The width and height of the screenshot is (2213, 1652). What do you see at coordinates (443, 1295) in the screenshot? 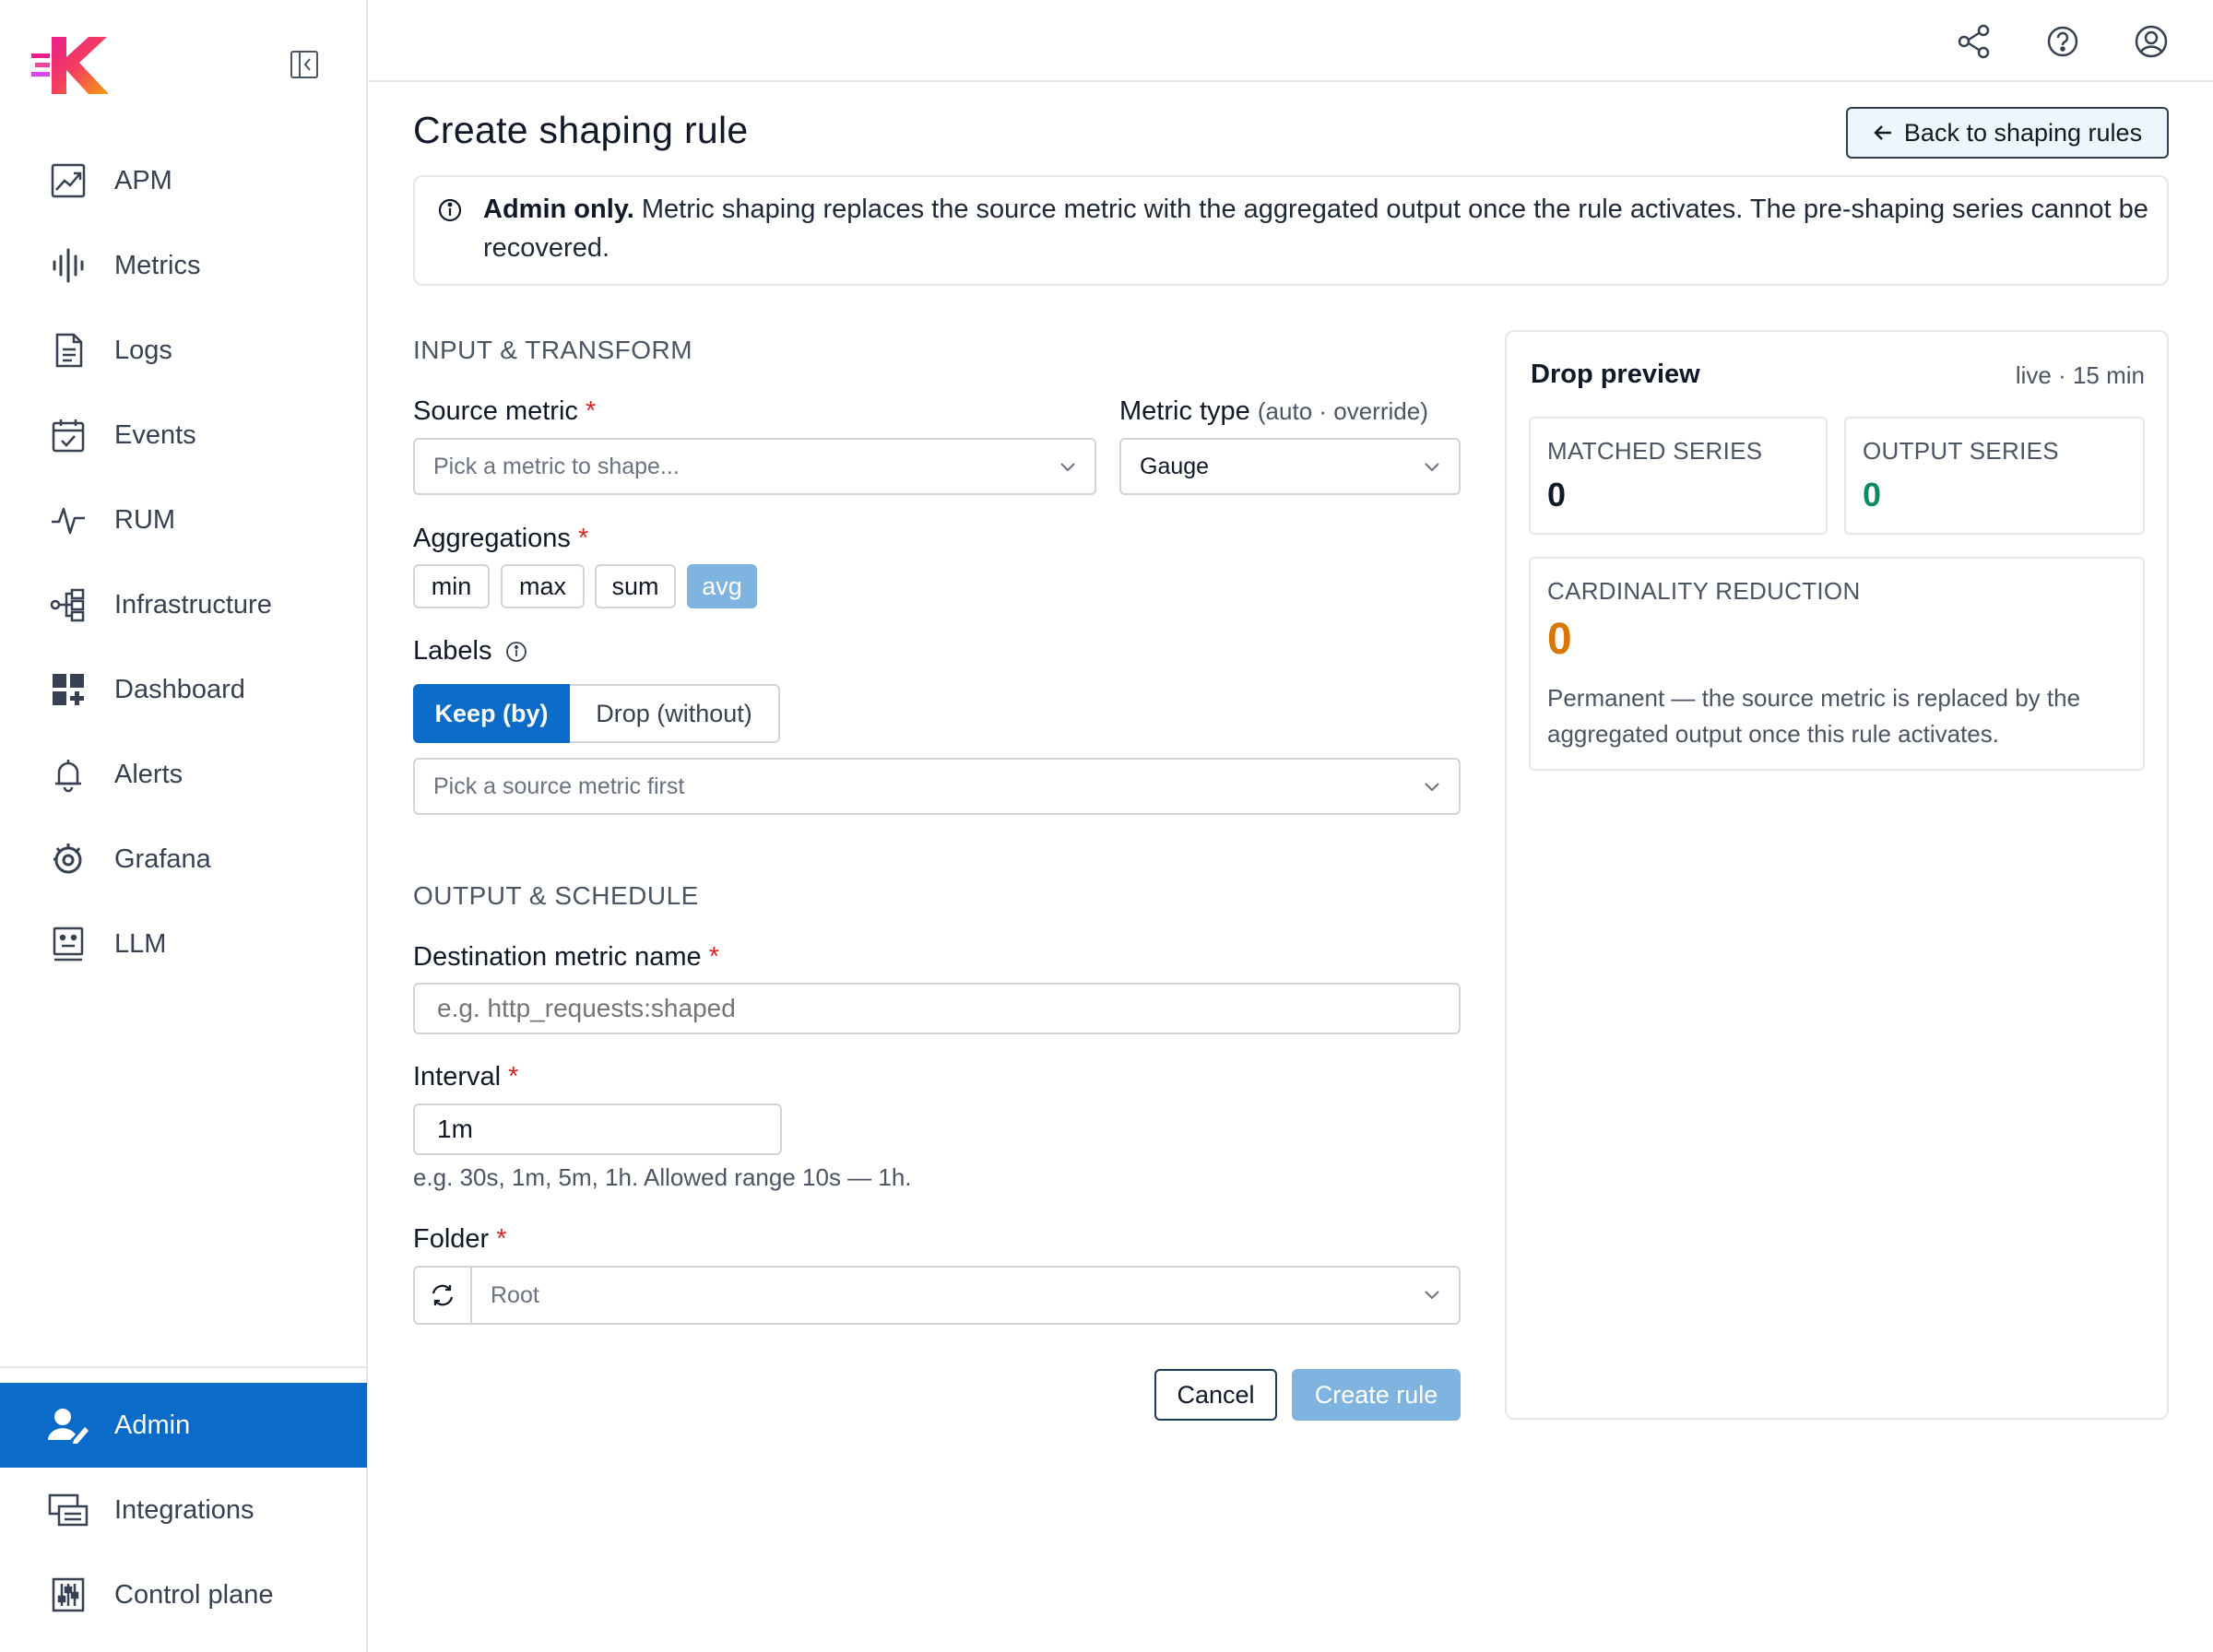
I see `refresh-icon` at bounding box center [443, 1295].